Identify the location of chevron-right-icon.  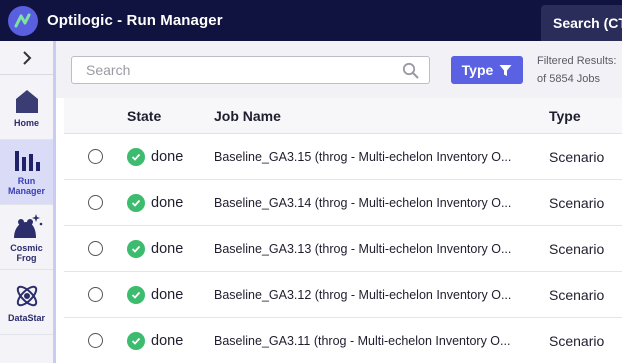
(26, 57).